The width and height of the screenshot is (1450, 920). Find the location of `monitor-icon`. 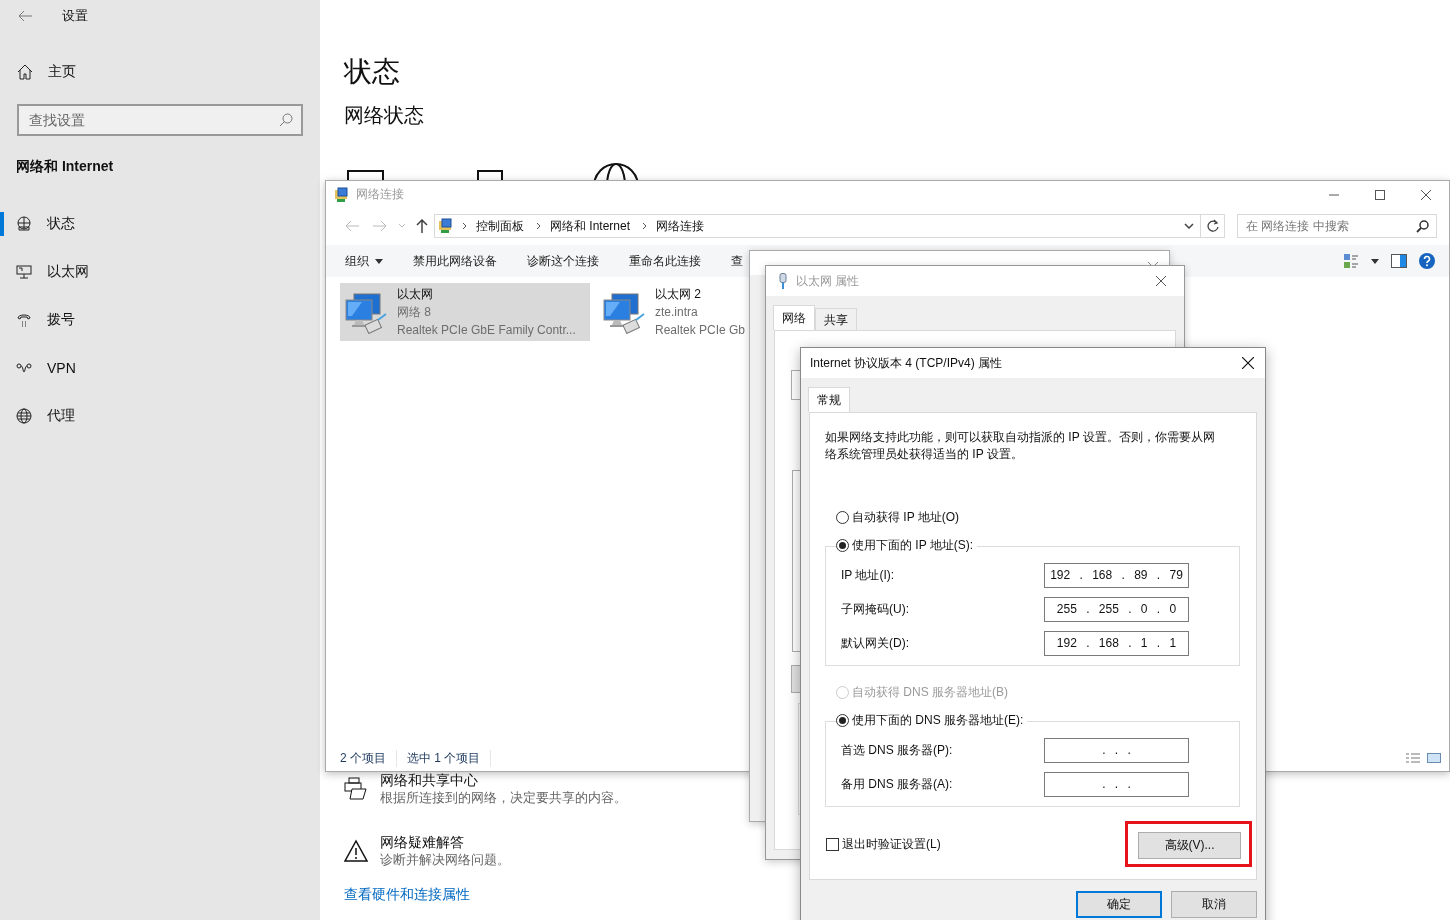

monitor-icon is located at coordinates (24, 272).